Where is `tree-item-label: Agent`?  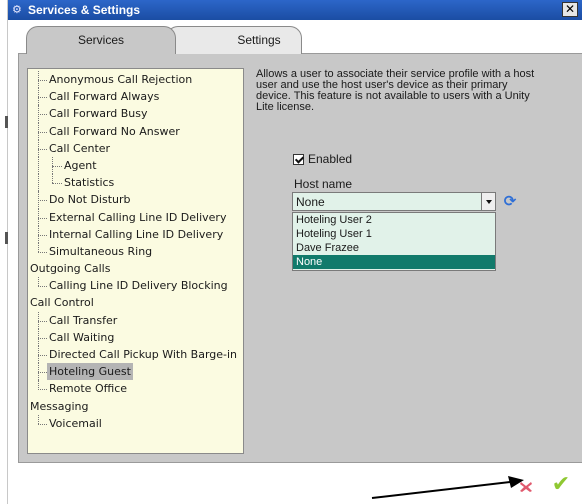 tree-item-label: Agent is located at coordinates (80, 165).